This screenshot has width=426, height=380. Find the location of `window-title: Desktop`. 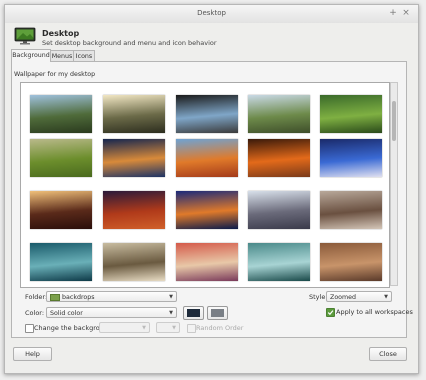

window-title: Desktop is located at coordinates (211, 13).